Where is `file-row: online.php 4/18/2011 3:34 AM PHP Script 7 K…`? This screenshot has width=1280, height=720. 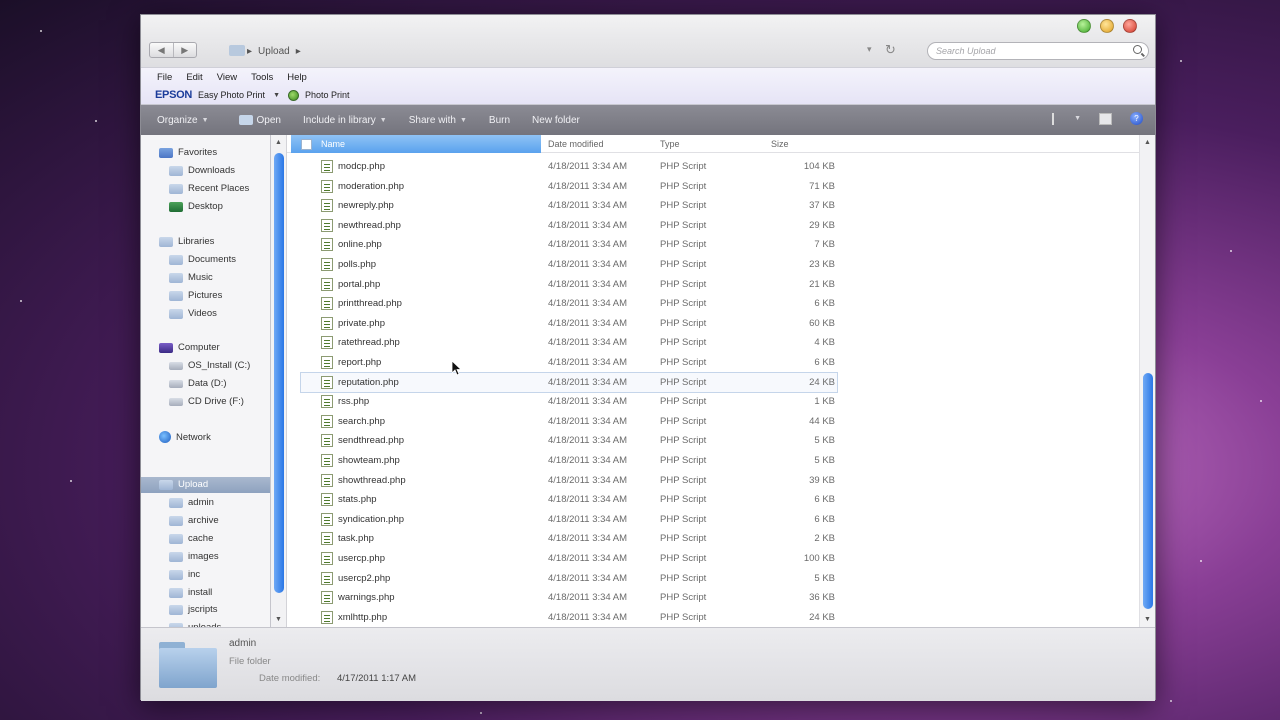
file-row: online.php 4/18/2011 3:34 AM PHP Script 7 K… is located at coordinates (713, 245).